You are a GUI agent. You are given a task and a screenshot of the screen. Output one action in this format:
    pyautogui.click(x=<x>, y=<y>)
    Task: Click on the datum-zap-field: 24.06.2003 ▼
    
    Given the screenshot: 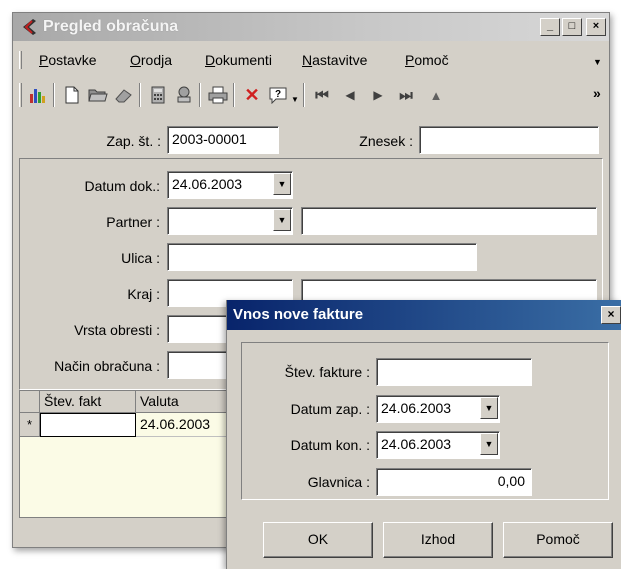 What is the action you would take?
    pyautogui.click(x=438, y=409)
    